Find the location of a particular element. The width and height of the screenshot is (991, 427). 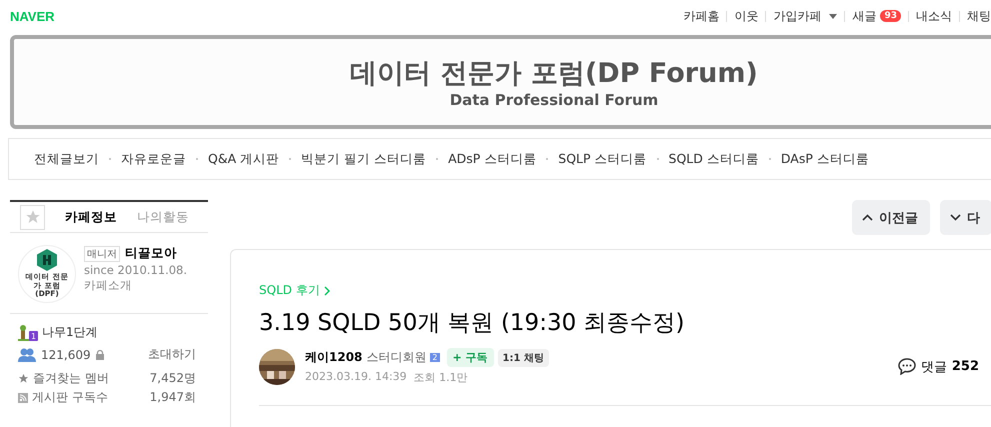

article-title: 3.19 SQLD 50개 복원 (19:30 최종수정) is located at coordinates (472, 323).